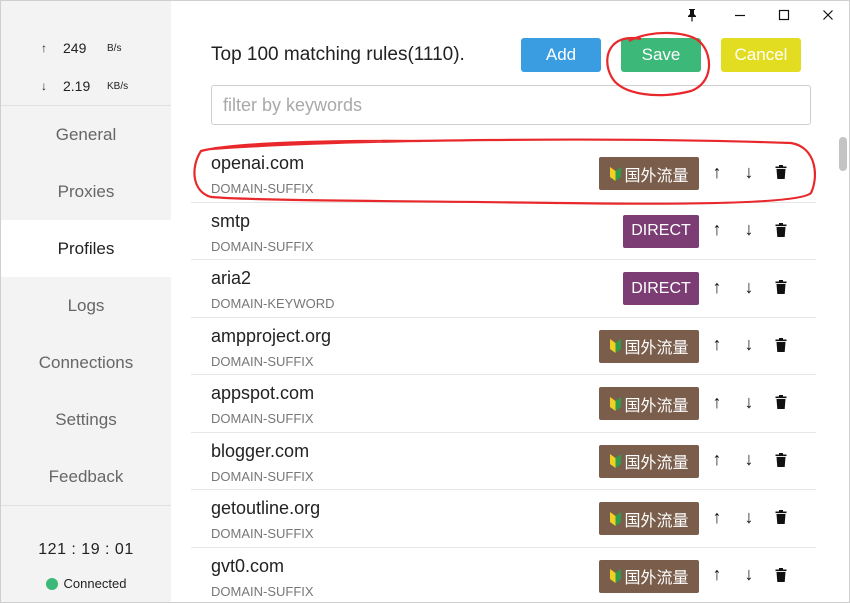  I want to click on upload-value: 249, so click(75, 48).